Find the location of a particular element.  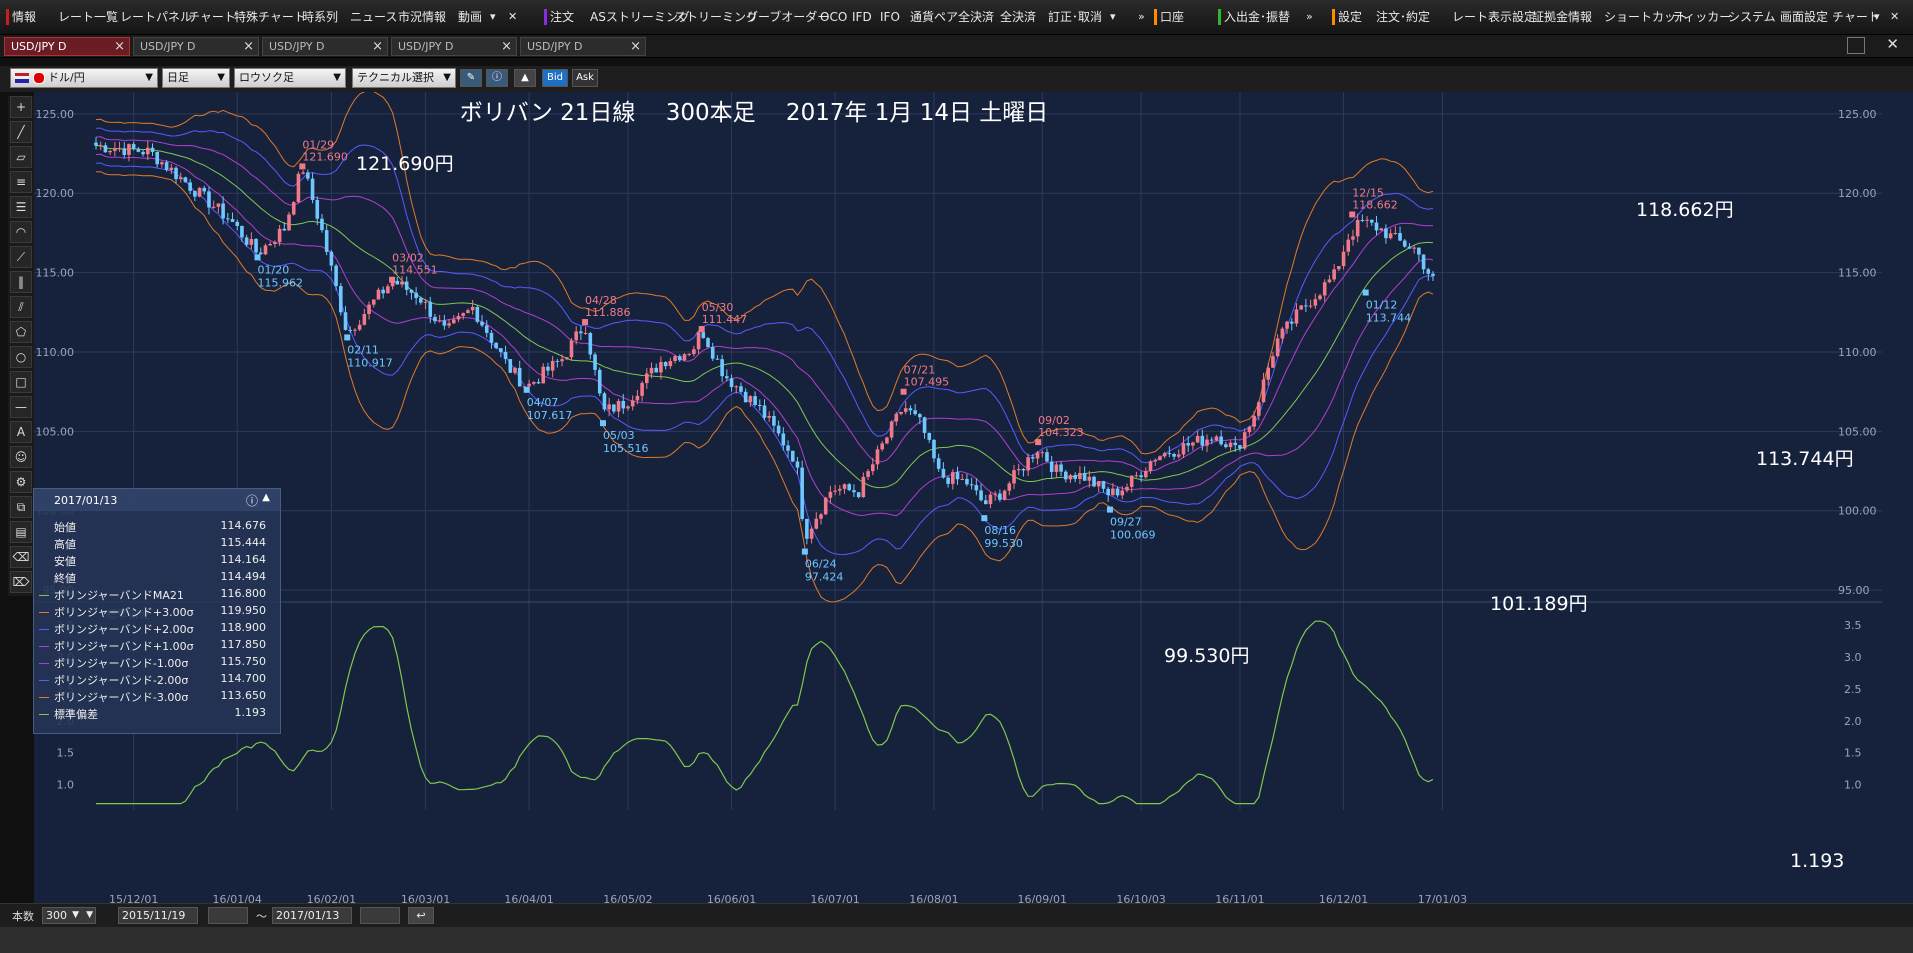

chart-area-icon: ▲ is located at coordinates (525, 78).